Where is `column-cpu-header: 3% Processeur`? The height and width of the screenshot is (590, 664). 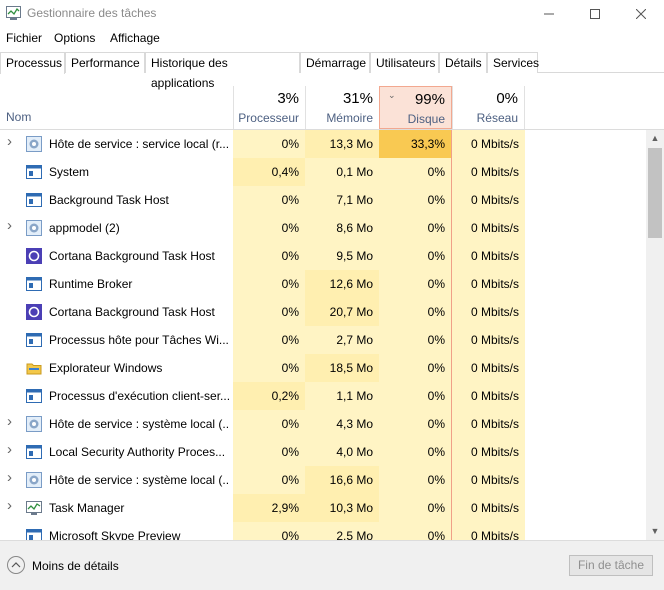
column-cpu-header: 3% Processeur is located at coordinates (269, 107).